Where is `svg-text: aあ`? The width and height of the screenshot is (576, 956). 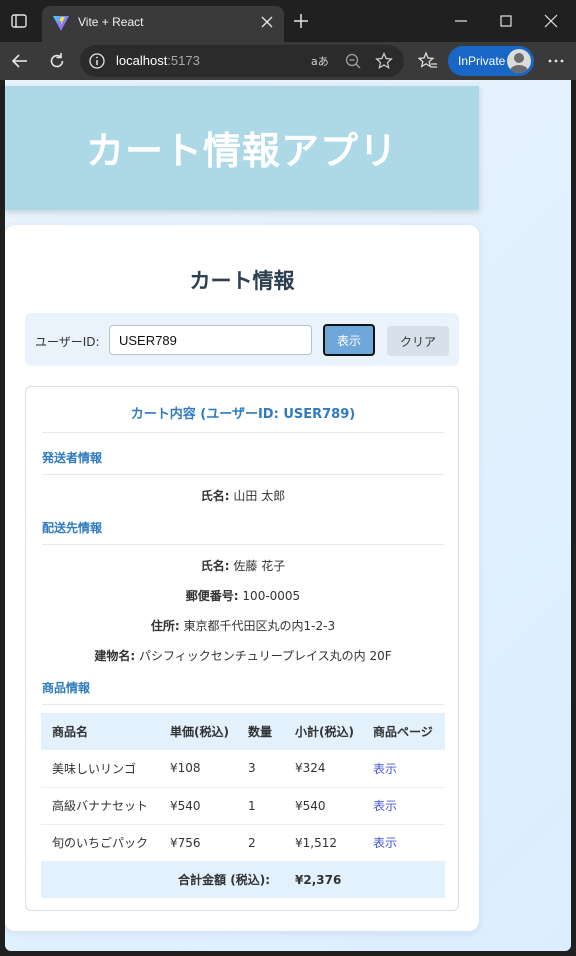 svg-text: aあ is located at coordinates (319, 61).